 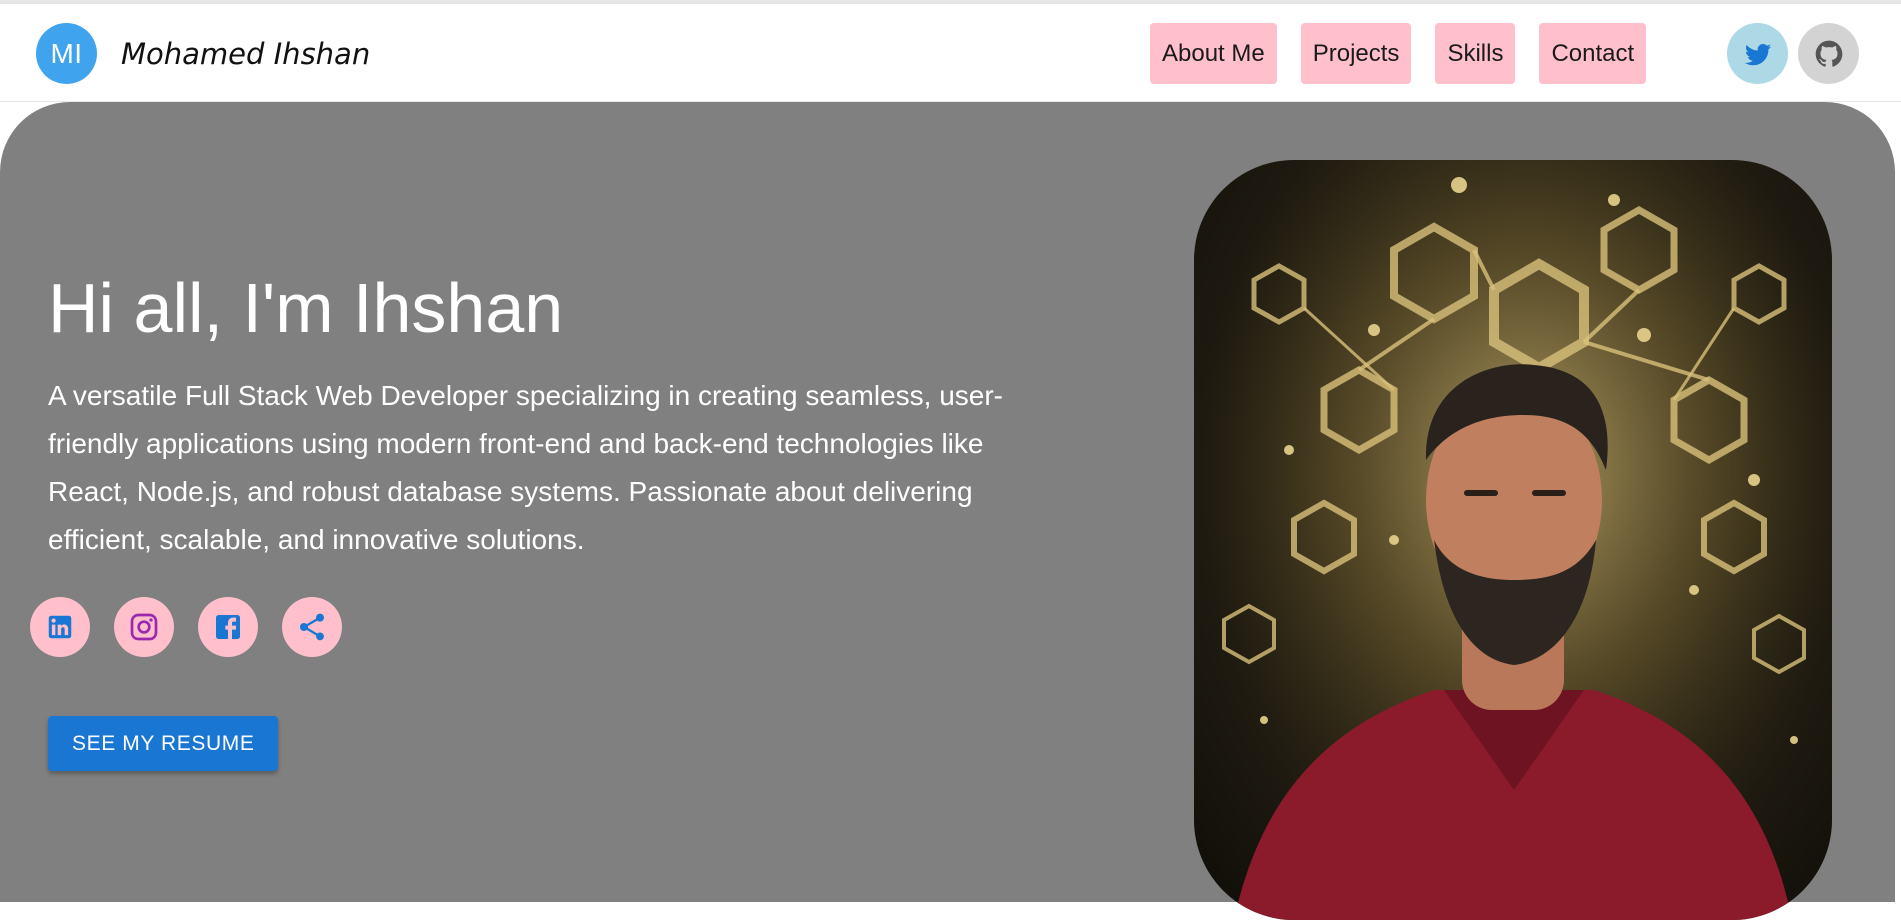 What do you see at coordinates (1213, 53) in the screenshot?
I see `nav-about-me-button: About Me` at bounding box center [1213, 53].